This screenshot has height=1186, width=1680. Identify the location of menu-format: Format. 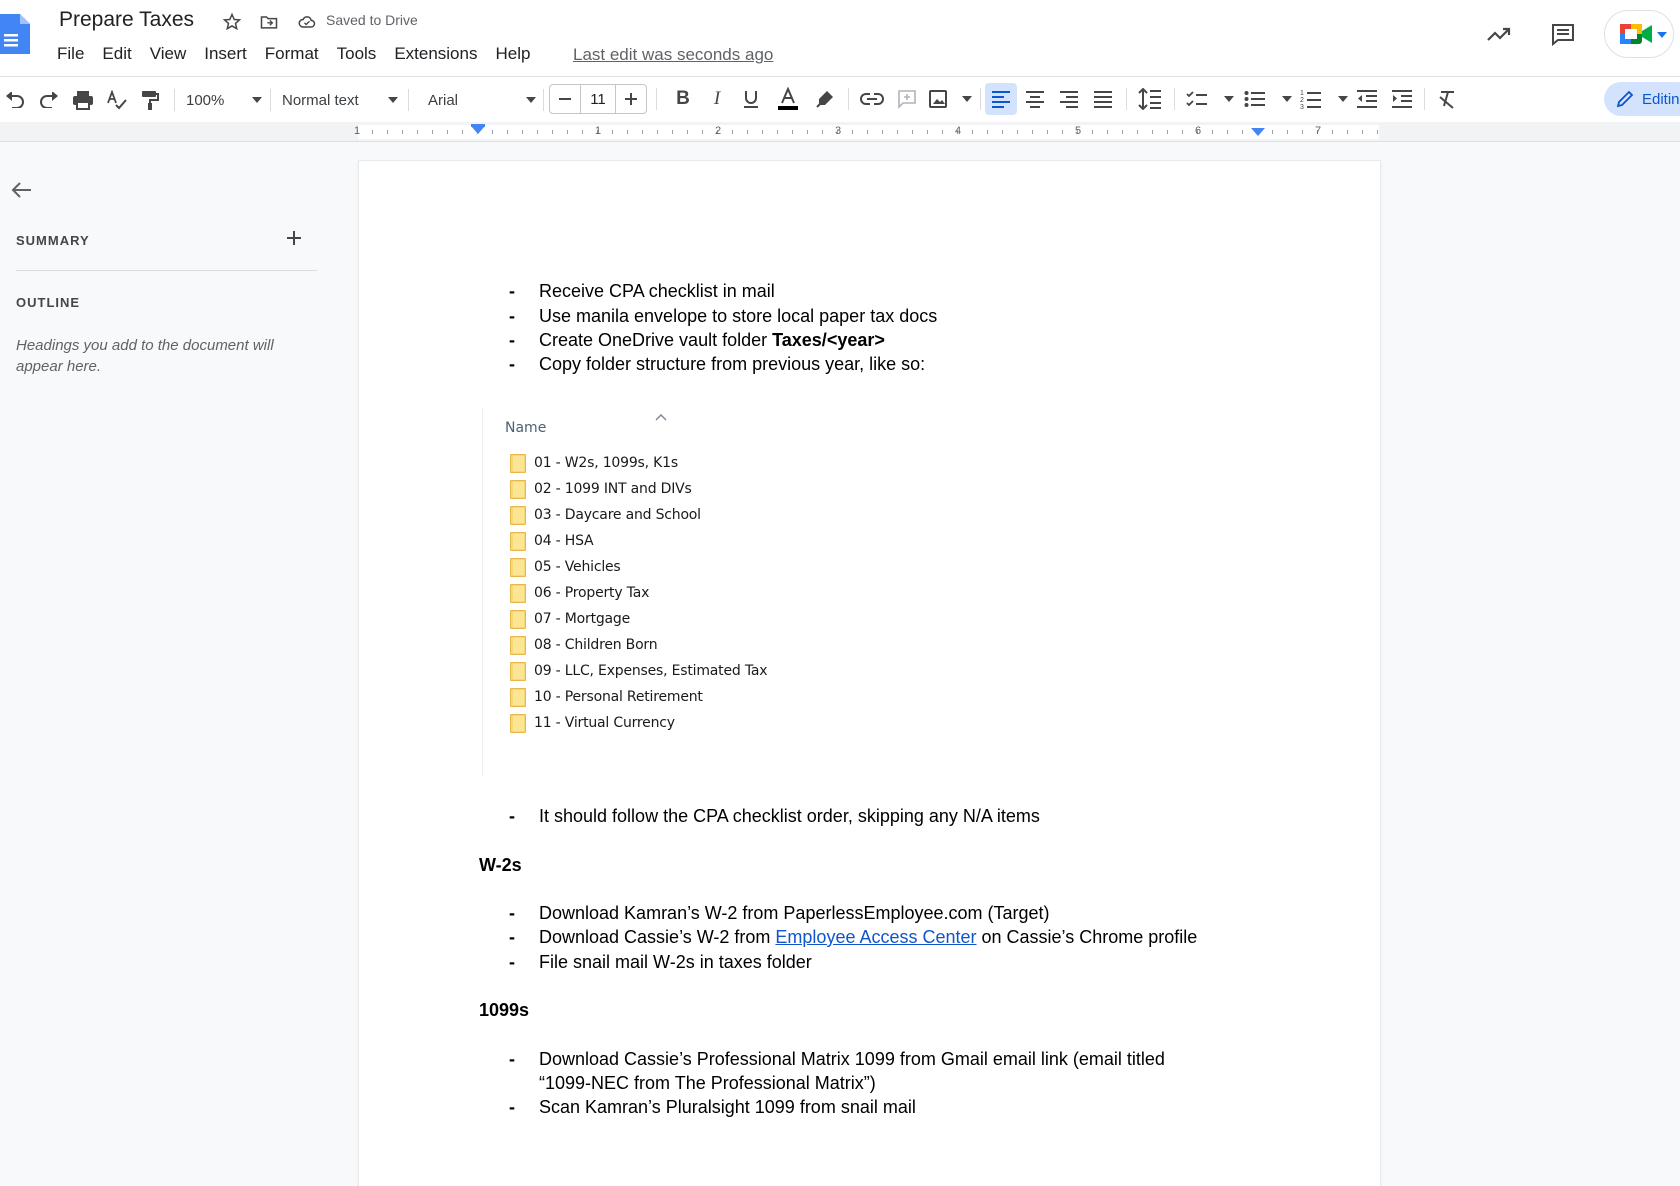
(296, 54).